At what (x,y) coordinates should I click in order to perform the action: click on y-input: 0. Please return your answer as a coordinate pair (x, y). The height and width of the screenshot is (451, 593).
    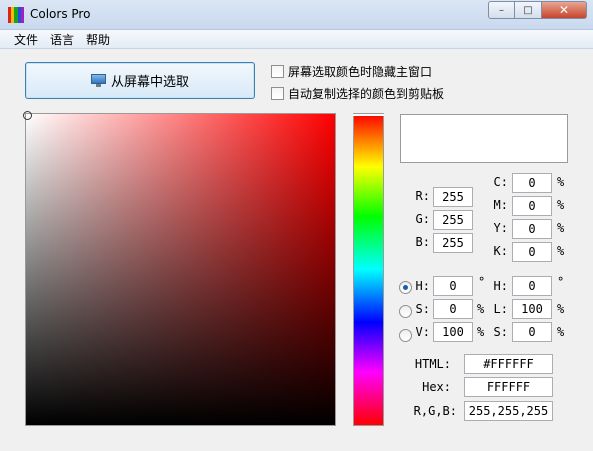
    Looking at the image, I should click on (532, 229).